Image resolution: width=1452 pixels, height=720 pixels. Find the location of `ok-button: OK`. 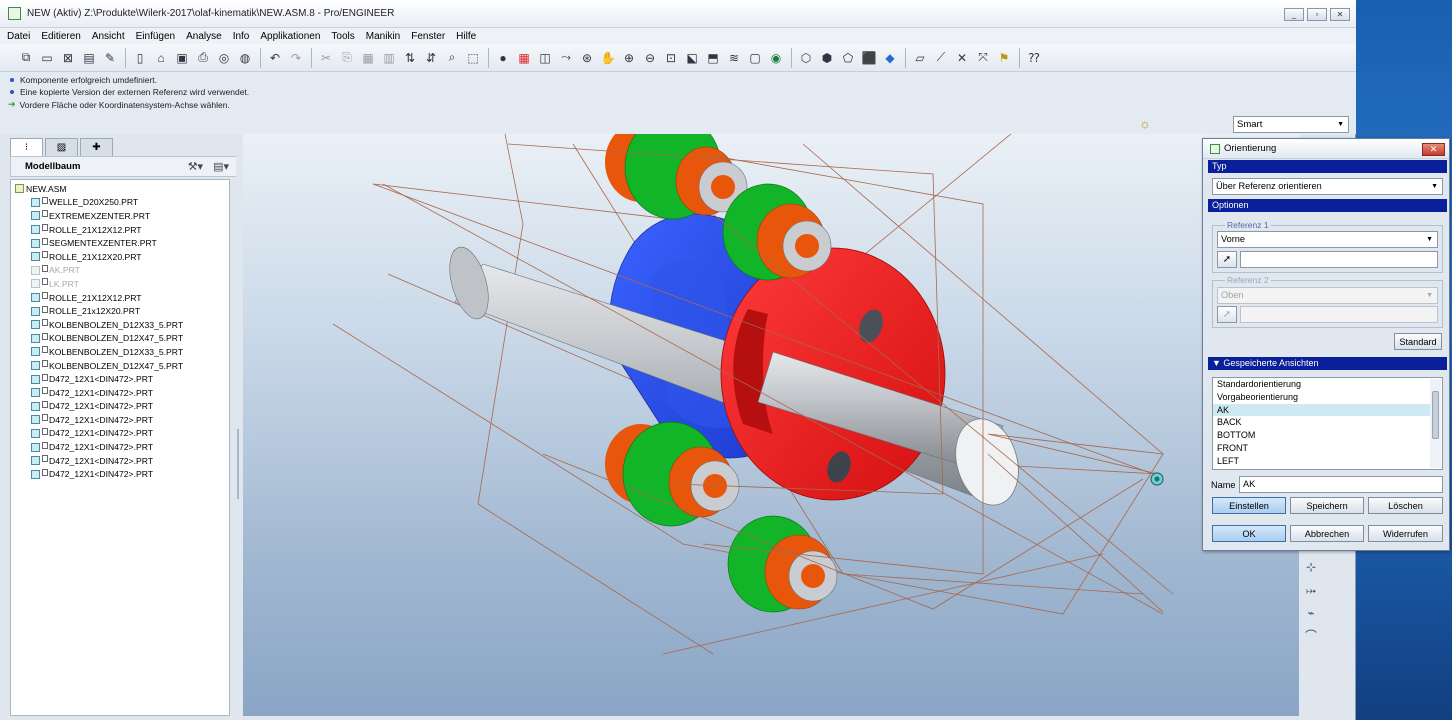

ok-button: OK is located at coordinates (1249, 533).